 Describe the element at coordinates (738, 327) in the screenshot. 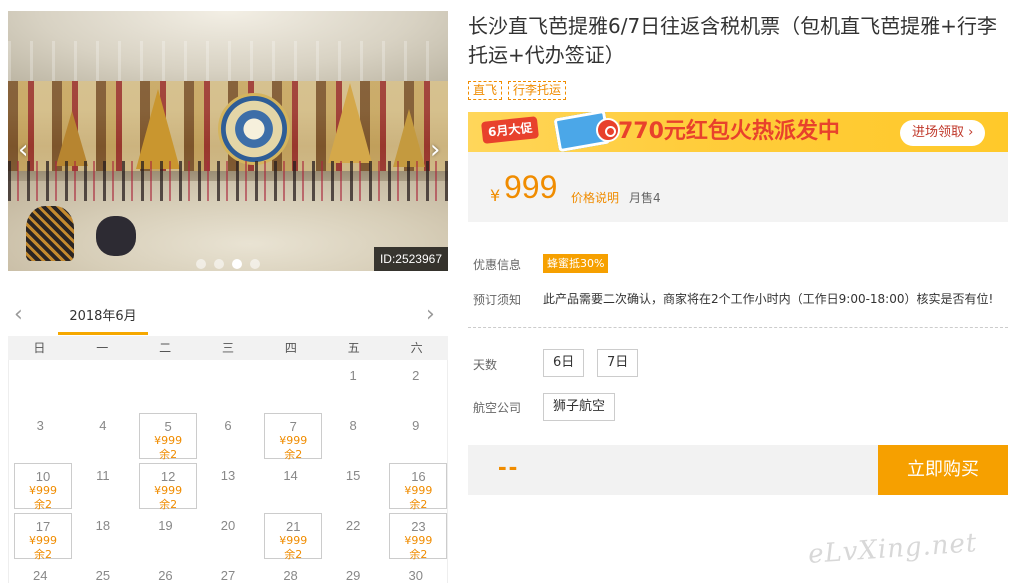

I see `section-divider` at that location.